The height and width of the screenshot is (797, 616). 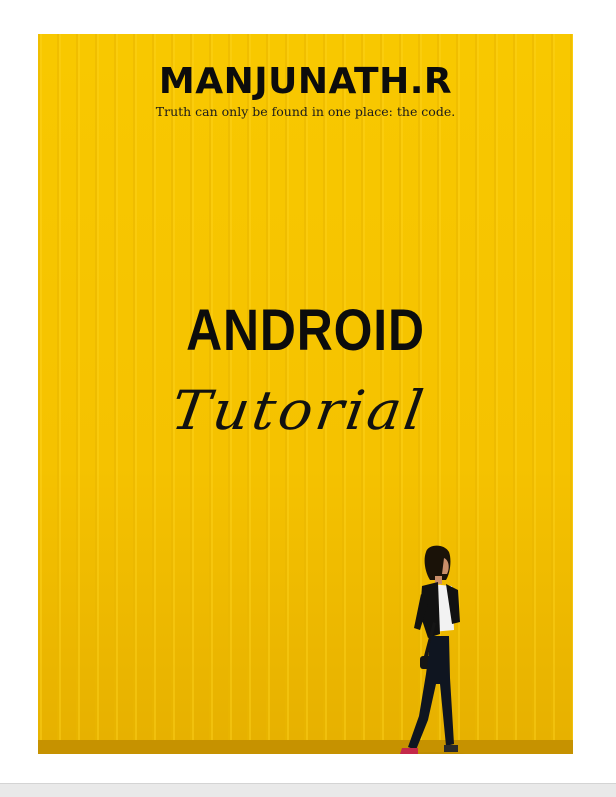 I want to click on author-name: MANJUNATH.R, so click(x=305, y=81).